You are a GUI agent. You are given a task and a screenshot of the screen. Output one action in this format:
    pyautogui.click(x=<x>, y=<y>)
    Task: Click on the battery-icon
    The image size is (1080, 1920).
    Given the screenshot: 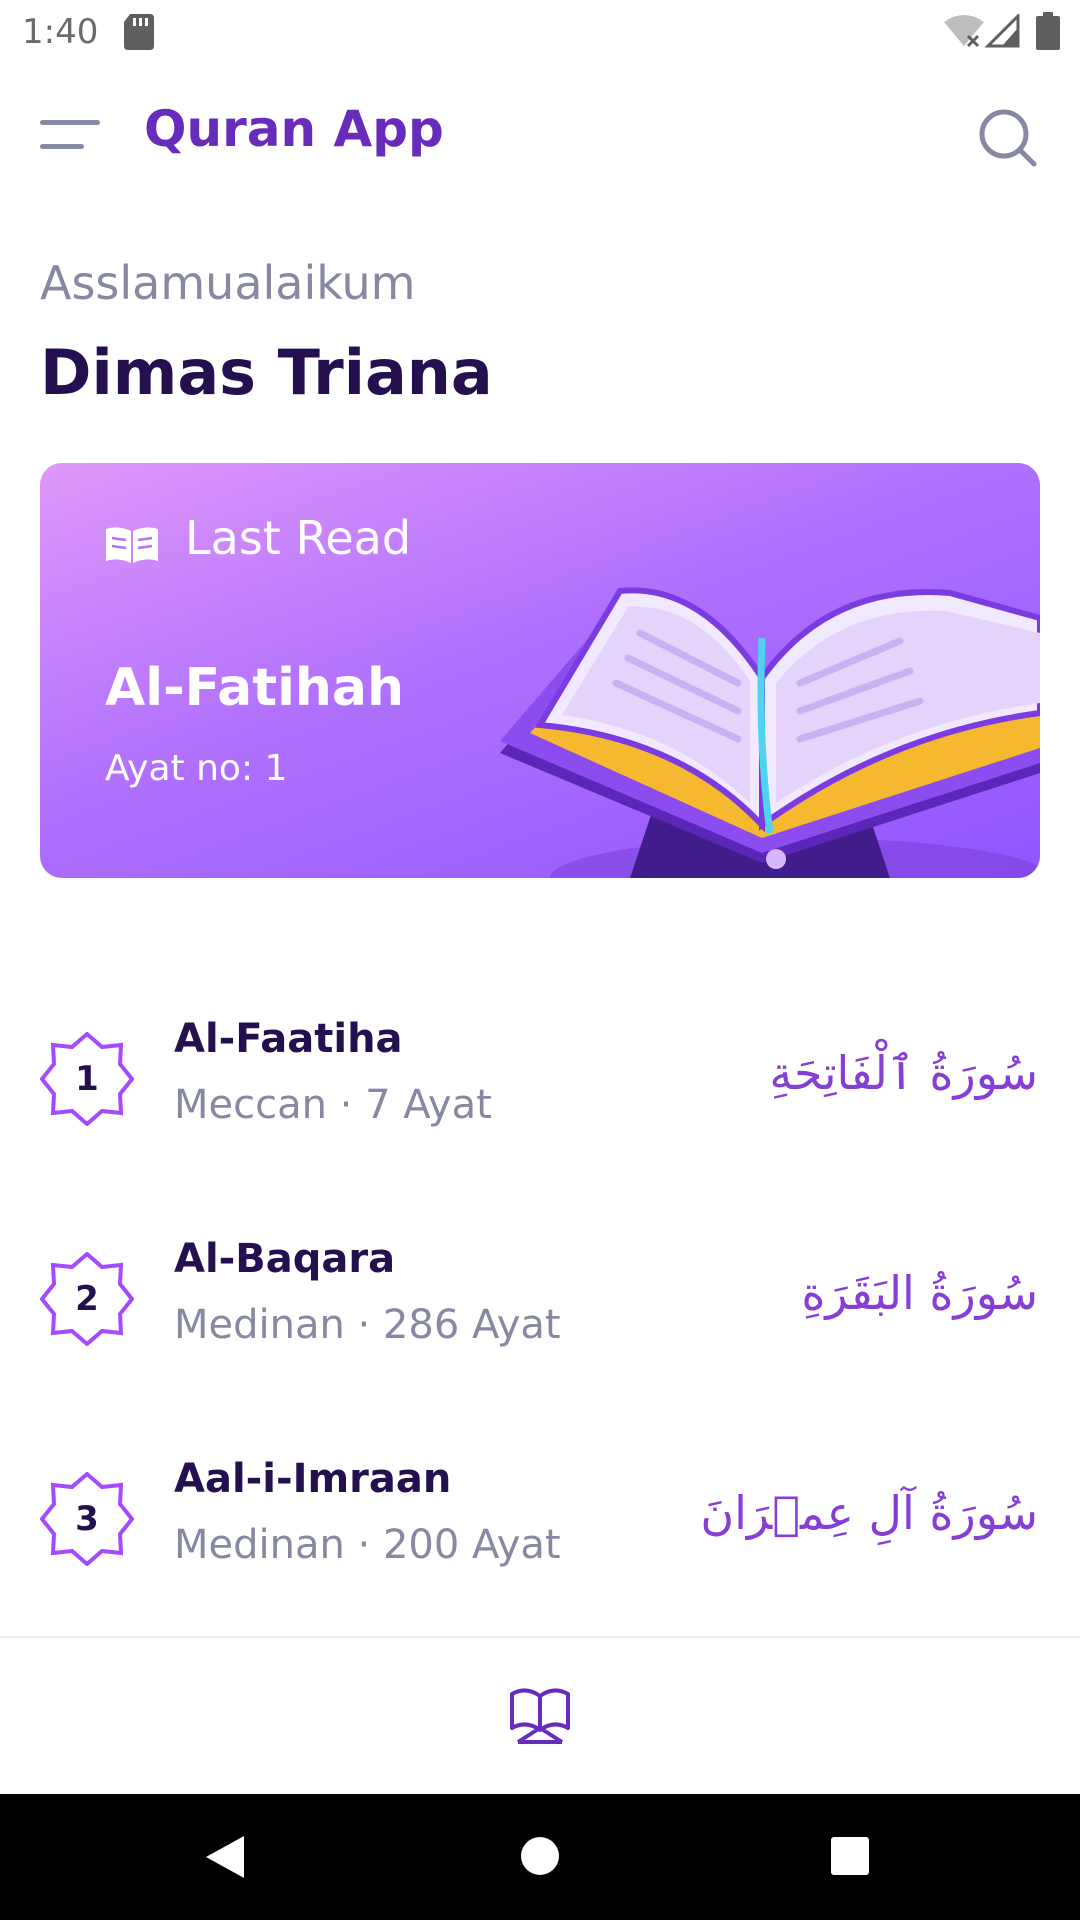 What is the action you would take?
    pyautogui.click(x=1048, y=31)
    